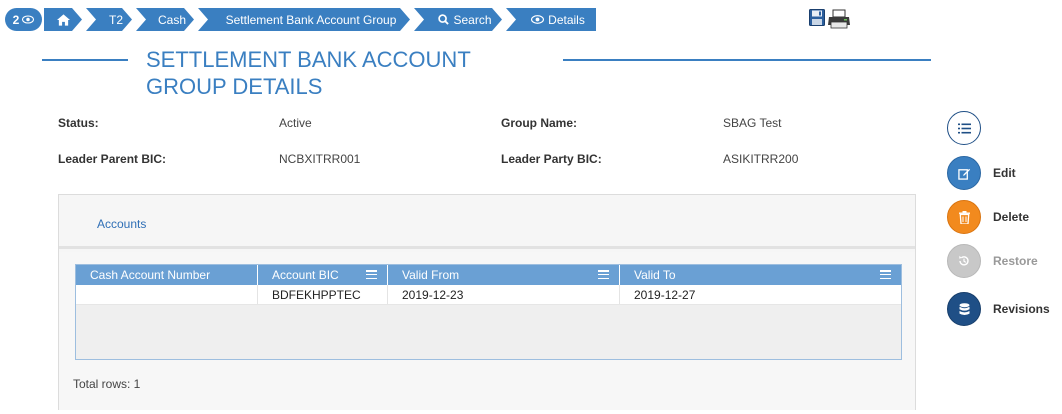 Image resolution: width=1062 pixels, height=414 pixels. I want to click on breadcrumb-label: Search, so click(472, 19).